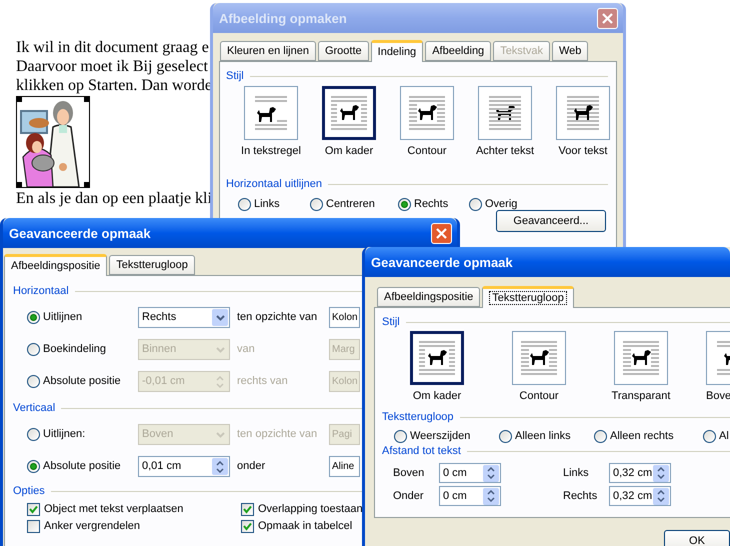  I want to click on field-label: onder, so click(251, 466).